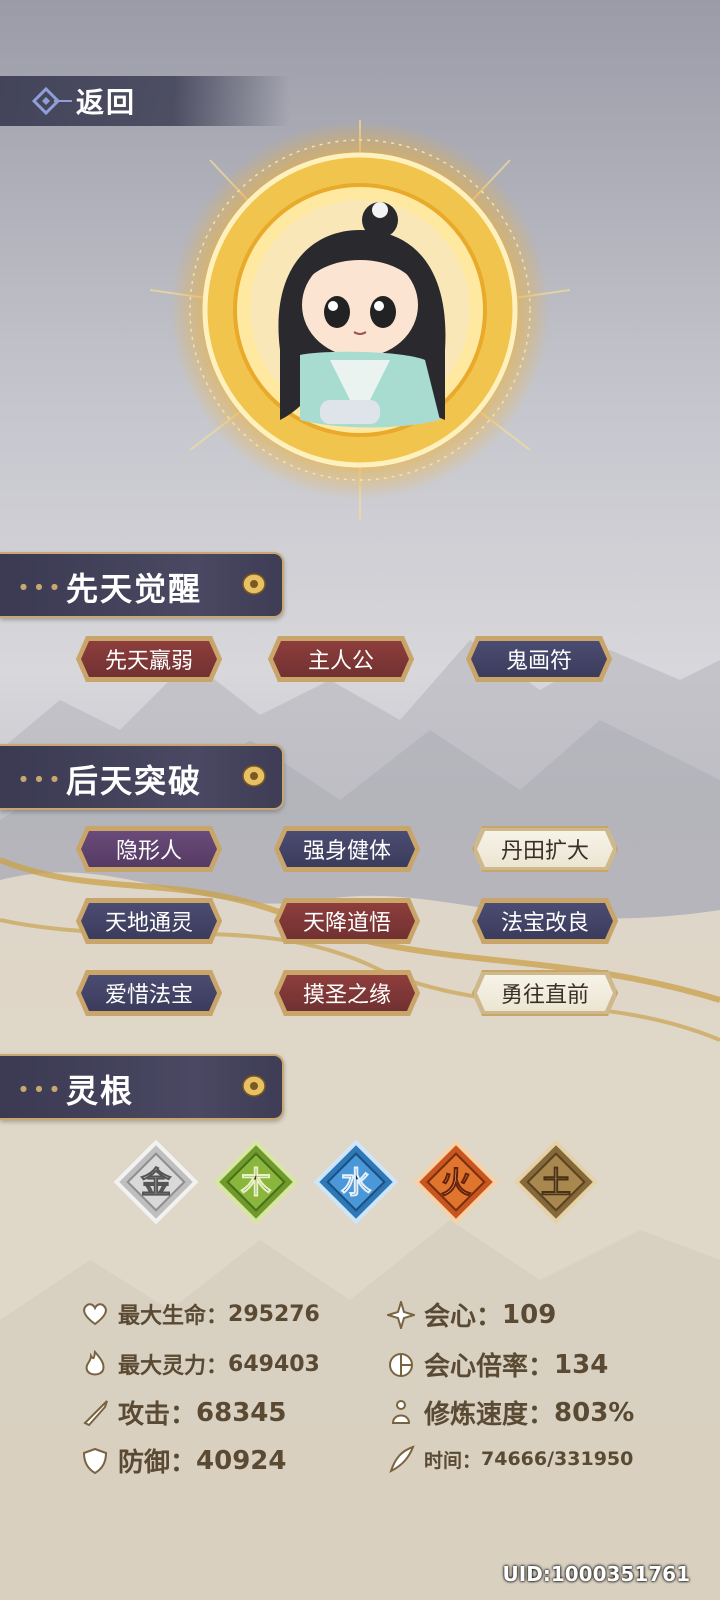 Image resolution: width=720 pixels, height=1600 pixels. What do you see at coordinates (134, 781) in the screenshot?
I see `section-acquired-title: 后天突破` at bounding box center [134, 781].